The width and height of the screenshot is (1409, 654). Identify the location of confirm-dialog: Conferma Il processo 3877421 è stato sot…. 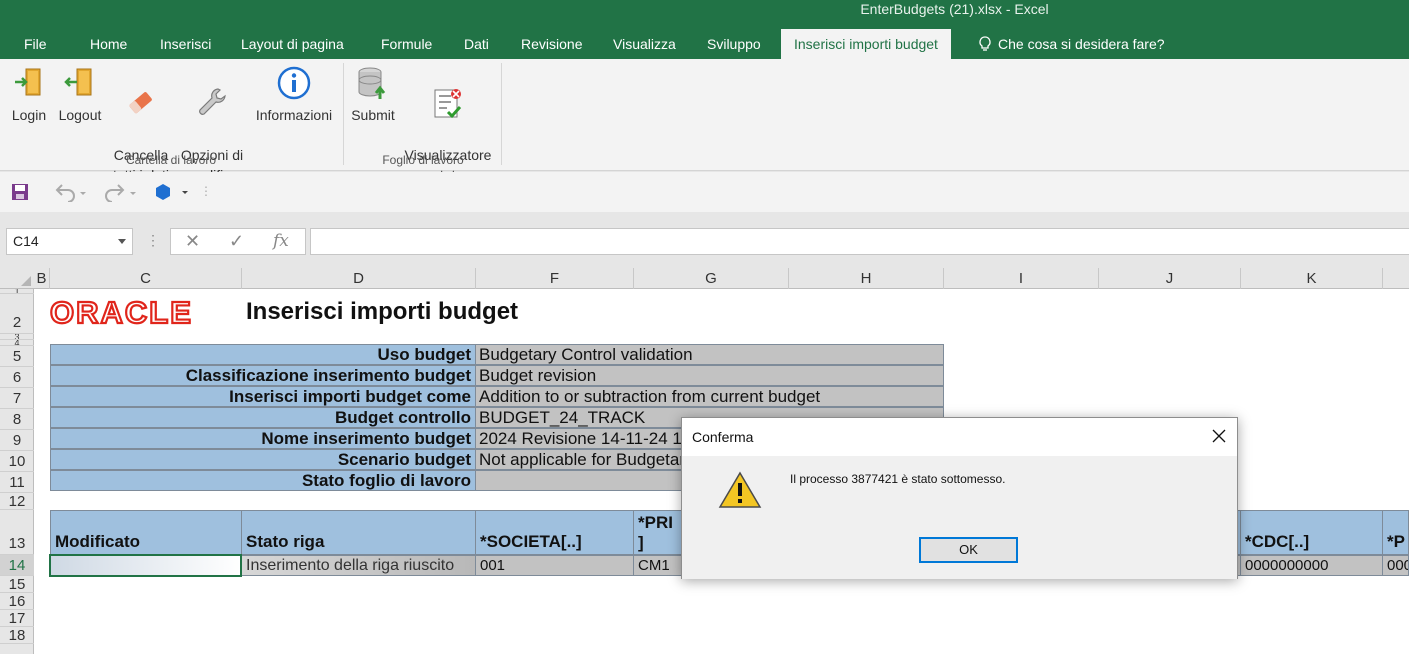
(959, 498).